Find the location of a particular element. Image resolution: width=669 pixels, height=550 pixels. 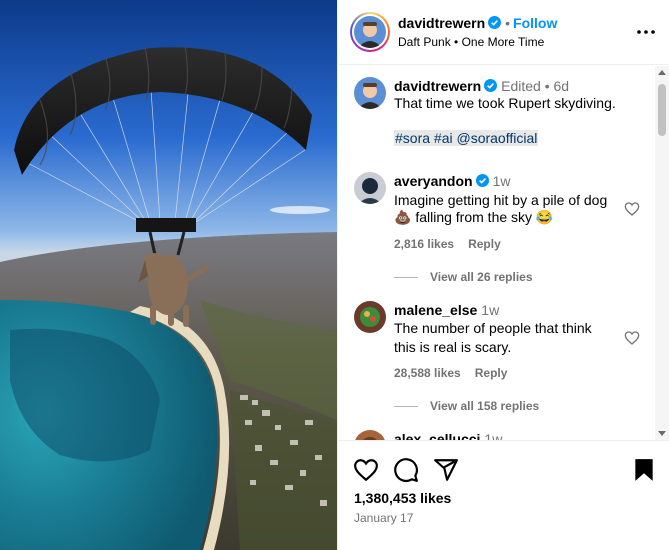

caption-tags-line: #sora #ai @soraofficial is located at coordinates (466, 138).